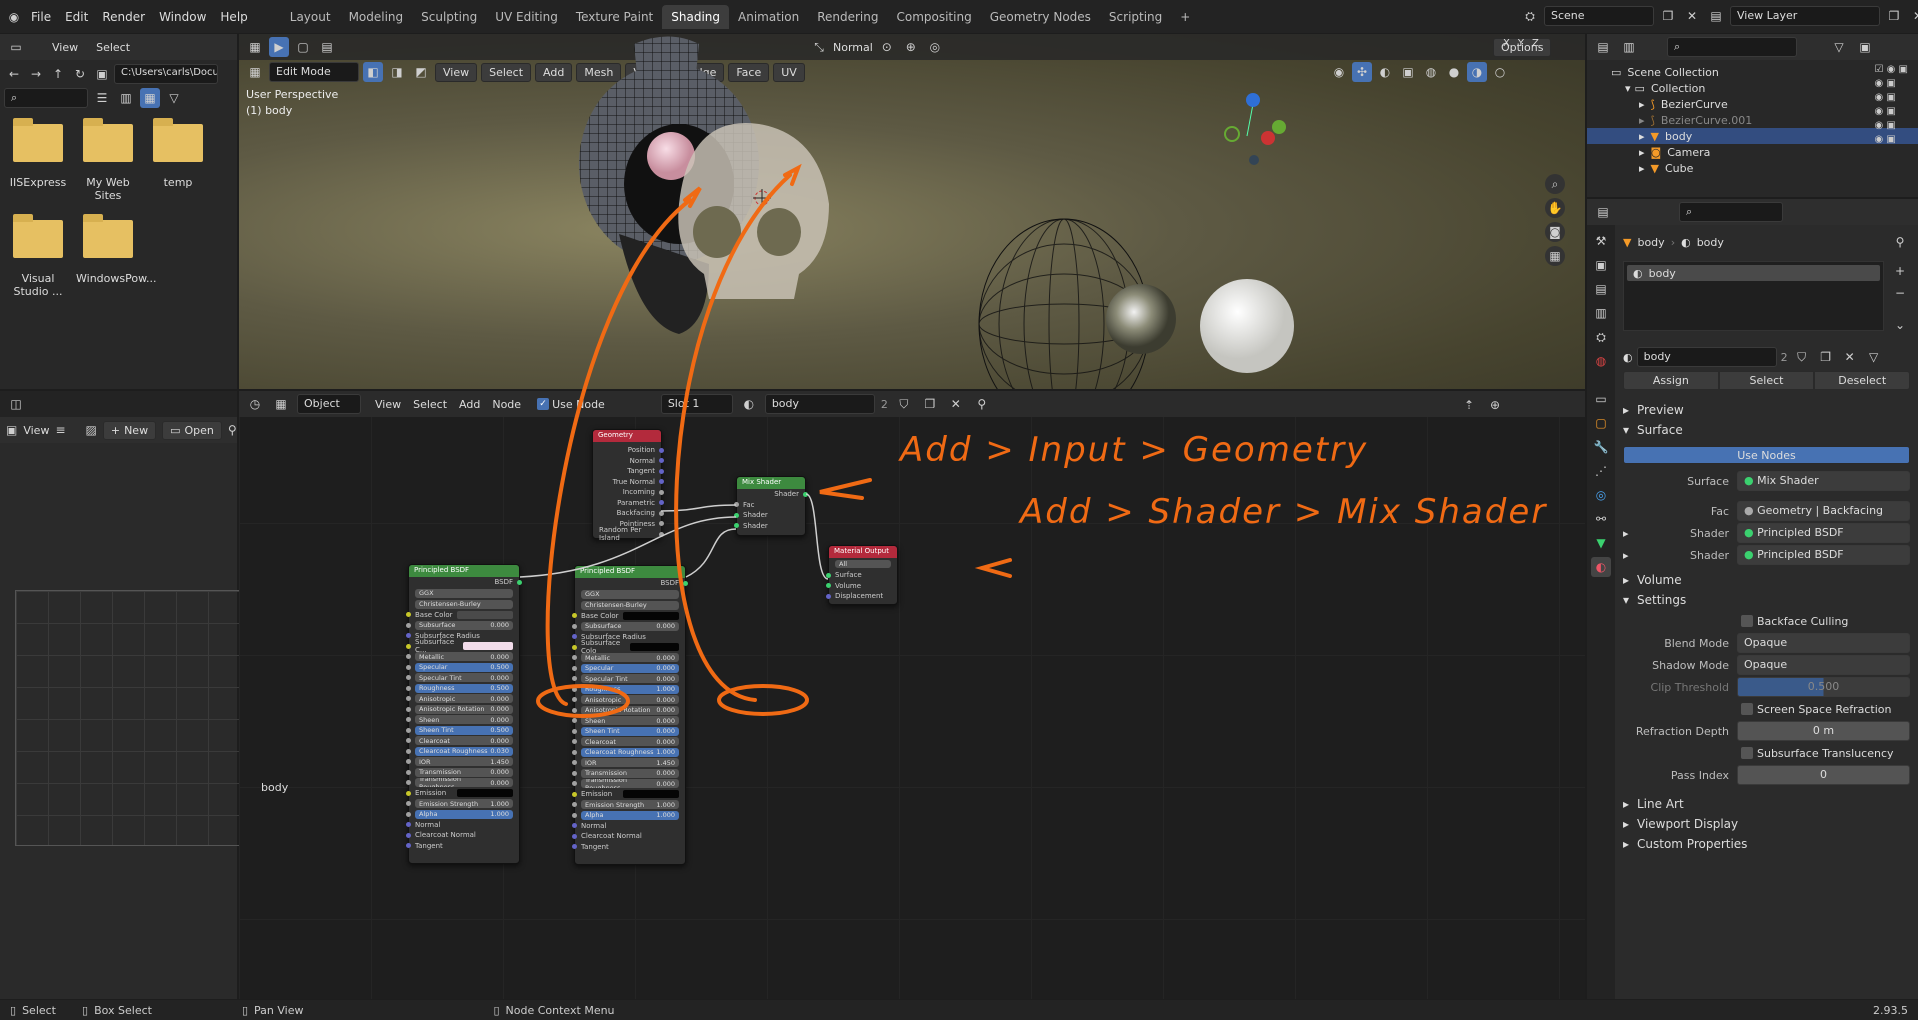  What do you see at coordinates (281, 404) in the screenshot?
I see `object-type-icon: ▦` at bounding box center [281, 404].